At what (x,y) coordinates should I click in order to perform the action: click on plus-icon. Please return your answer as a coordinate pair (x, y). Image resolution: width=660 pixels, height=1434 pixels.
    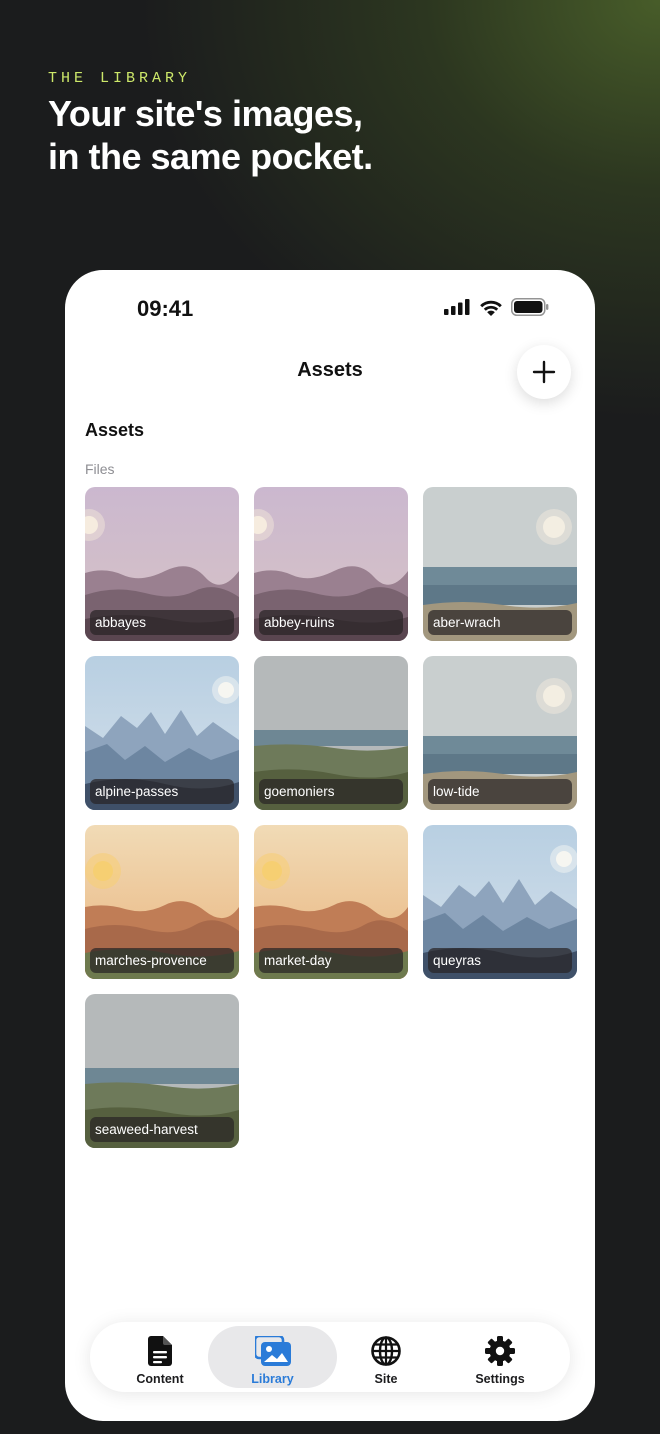
    Looking at the image, I should click on (544, 372).